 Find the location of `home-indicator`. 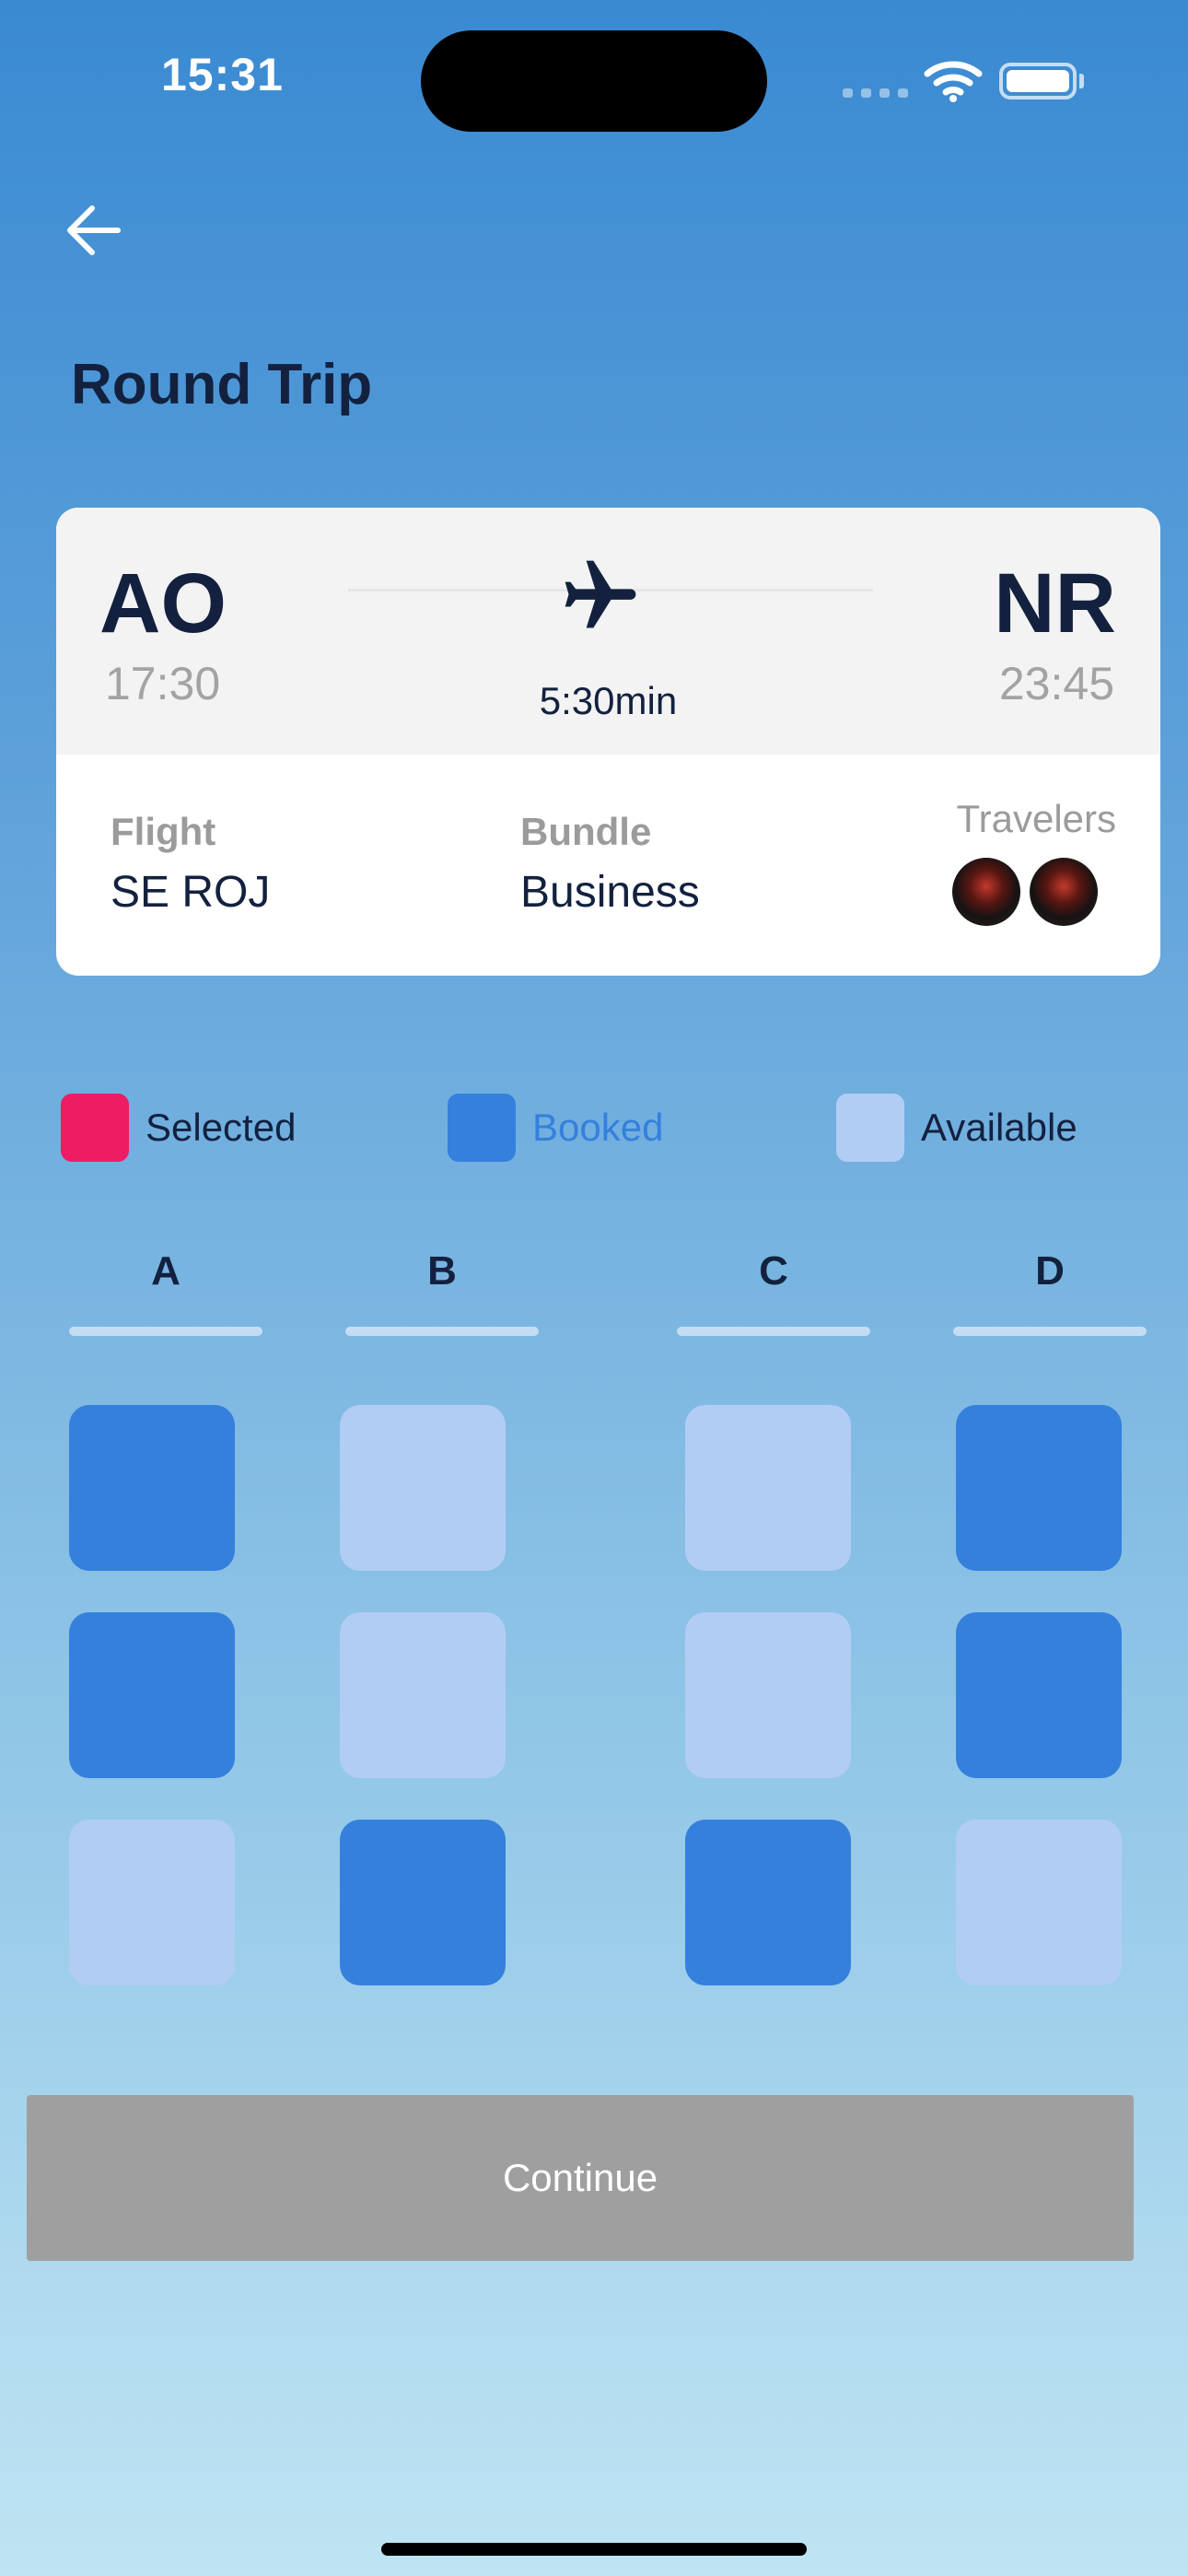

home-indicator is located at coordinates (594, 2549).